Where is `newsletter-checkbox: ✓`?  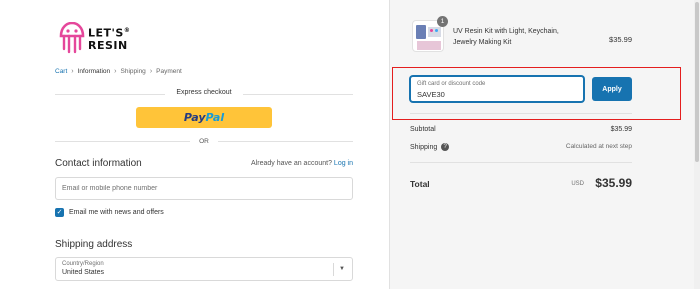
newsletter-checkbox: ✓ is located at coordinates (59, 212).